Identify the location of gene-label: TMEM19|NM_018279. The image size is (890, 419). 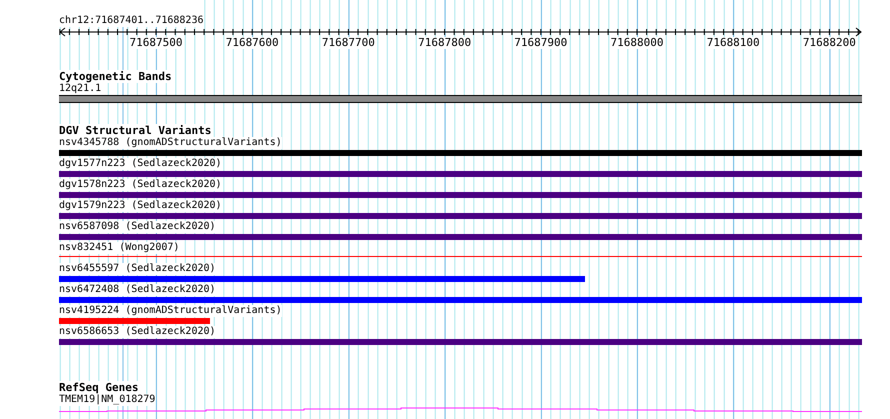
(107, 400).